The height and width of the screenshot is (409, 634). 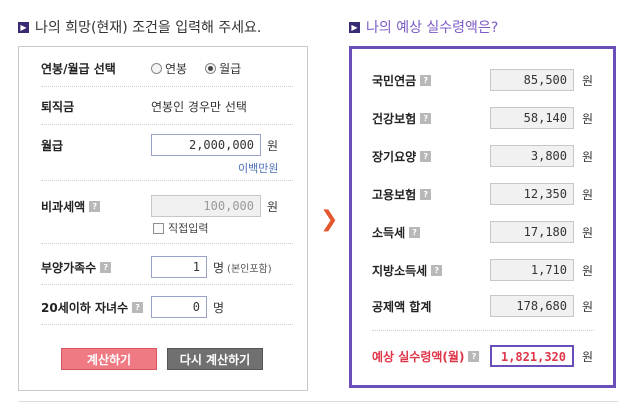 I want to click on result-label: 장기요양?, so click(x=431, y=156).